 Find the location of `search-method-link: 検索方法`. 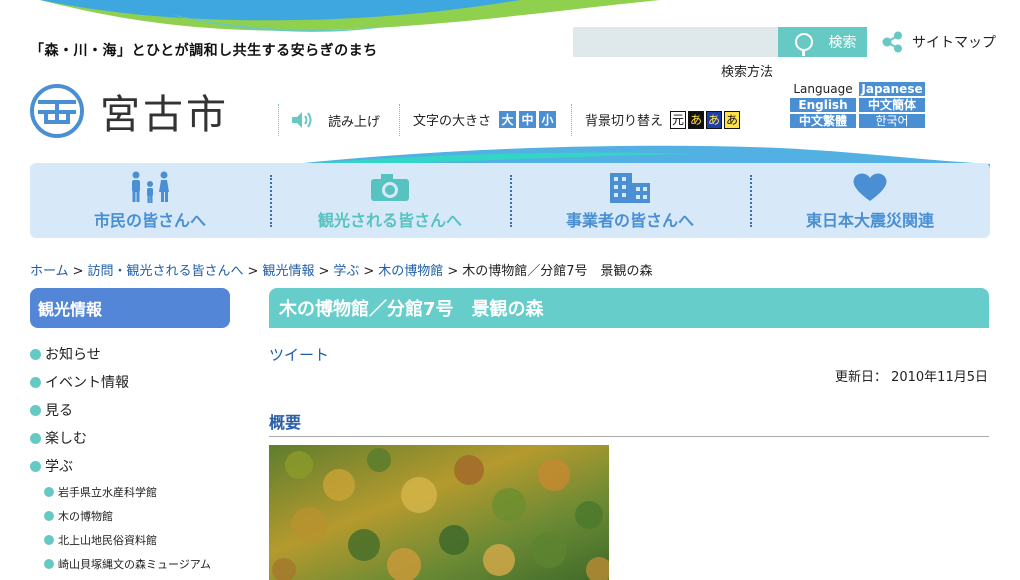

search-method-link: 検索方法 is located at coordinates (747, 70).